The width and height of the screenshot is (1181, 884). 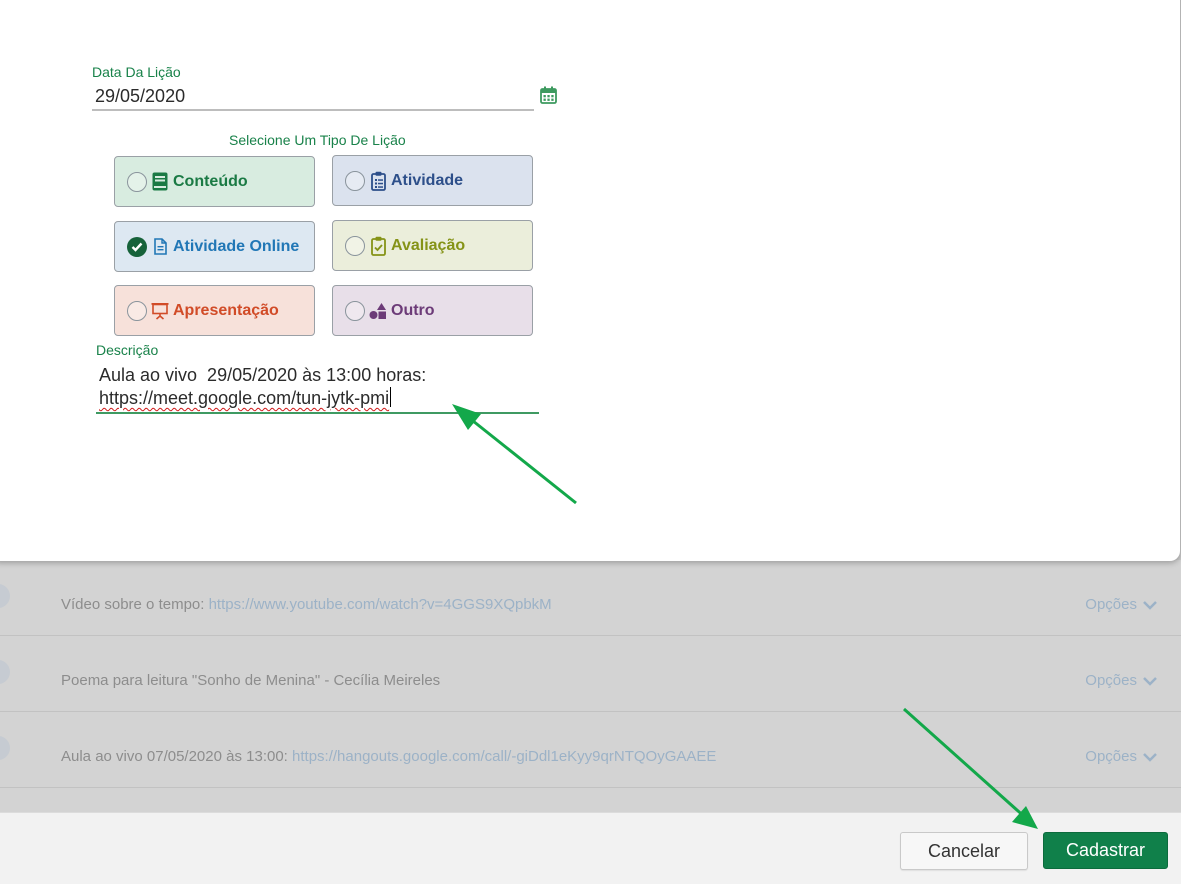 I want to click on list-item-text: Aula ao vivo 07/05/2020 às 13:00:, so click(x=177, y=756).